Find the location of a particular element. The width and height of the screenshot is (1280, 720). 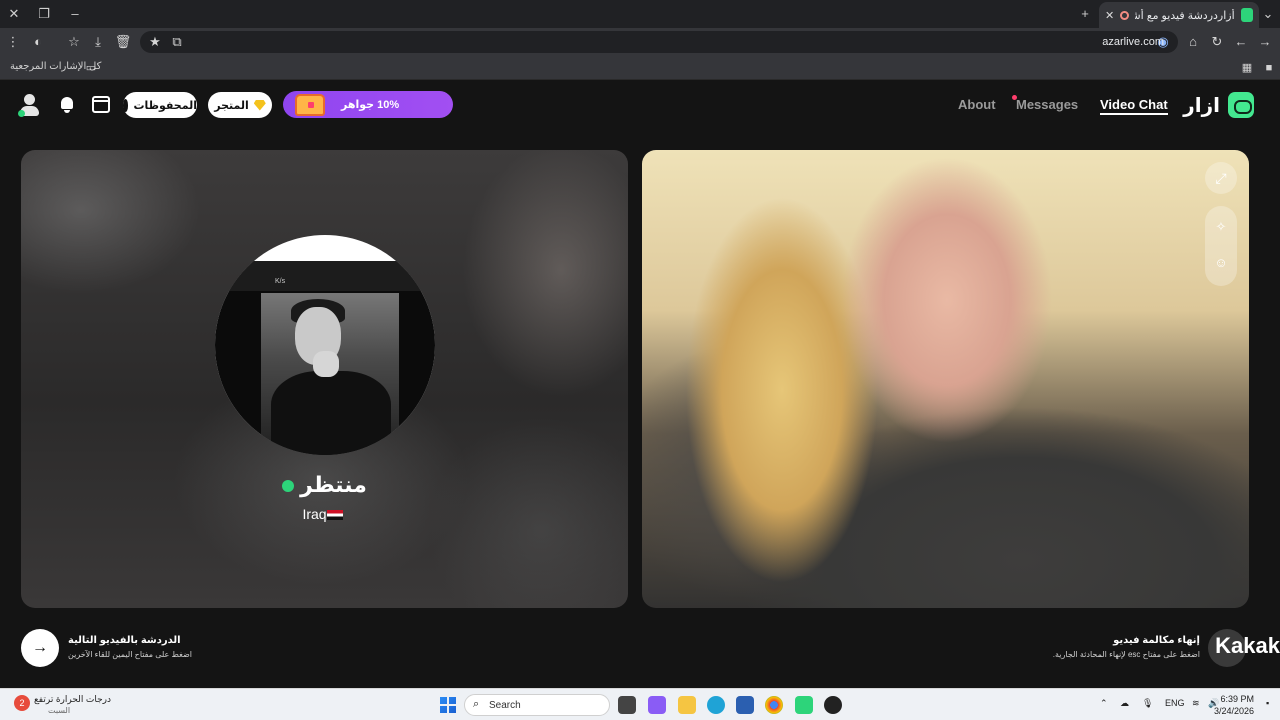

next-chat-hint: اضغط على مفتاح اليمين للقاء الآخرين is located at coordinates (130, 654).